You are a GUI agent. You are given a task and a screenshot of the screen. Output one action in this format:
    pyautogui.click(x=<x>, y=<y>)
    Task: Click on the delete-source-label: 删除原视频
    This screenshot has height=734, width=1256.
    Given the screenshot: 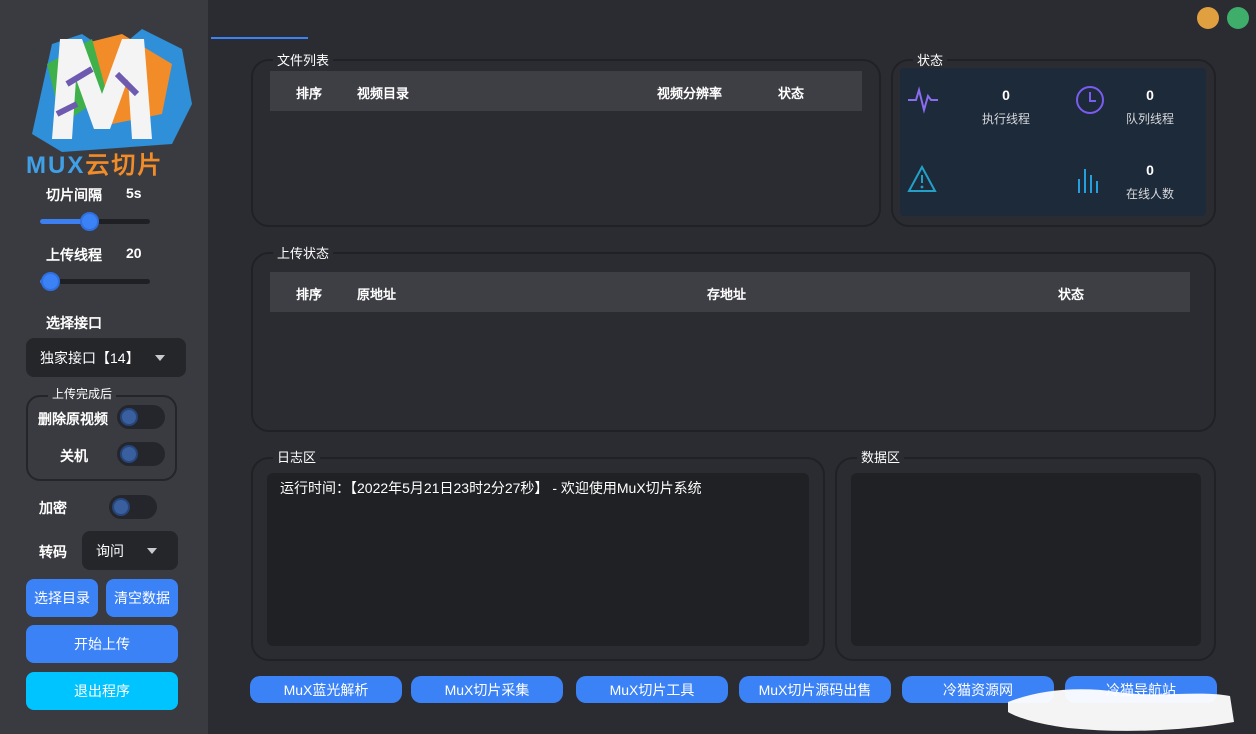 What is the action you would take?
    pyautogui.click(x=73, y=419)
    